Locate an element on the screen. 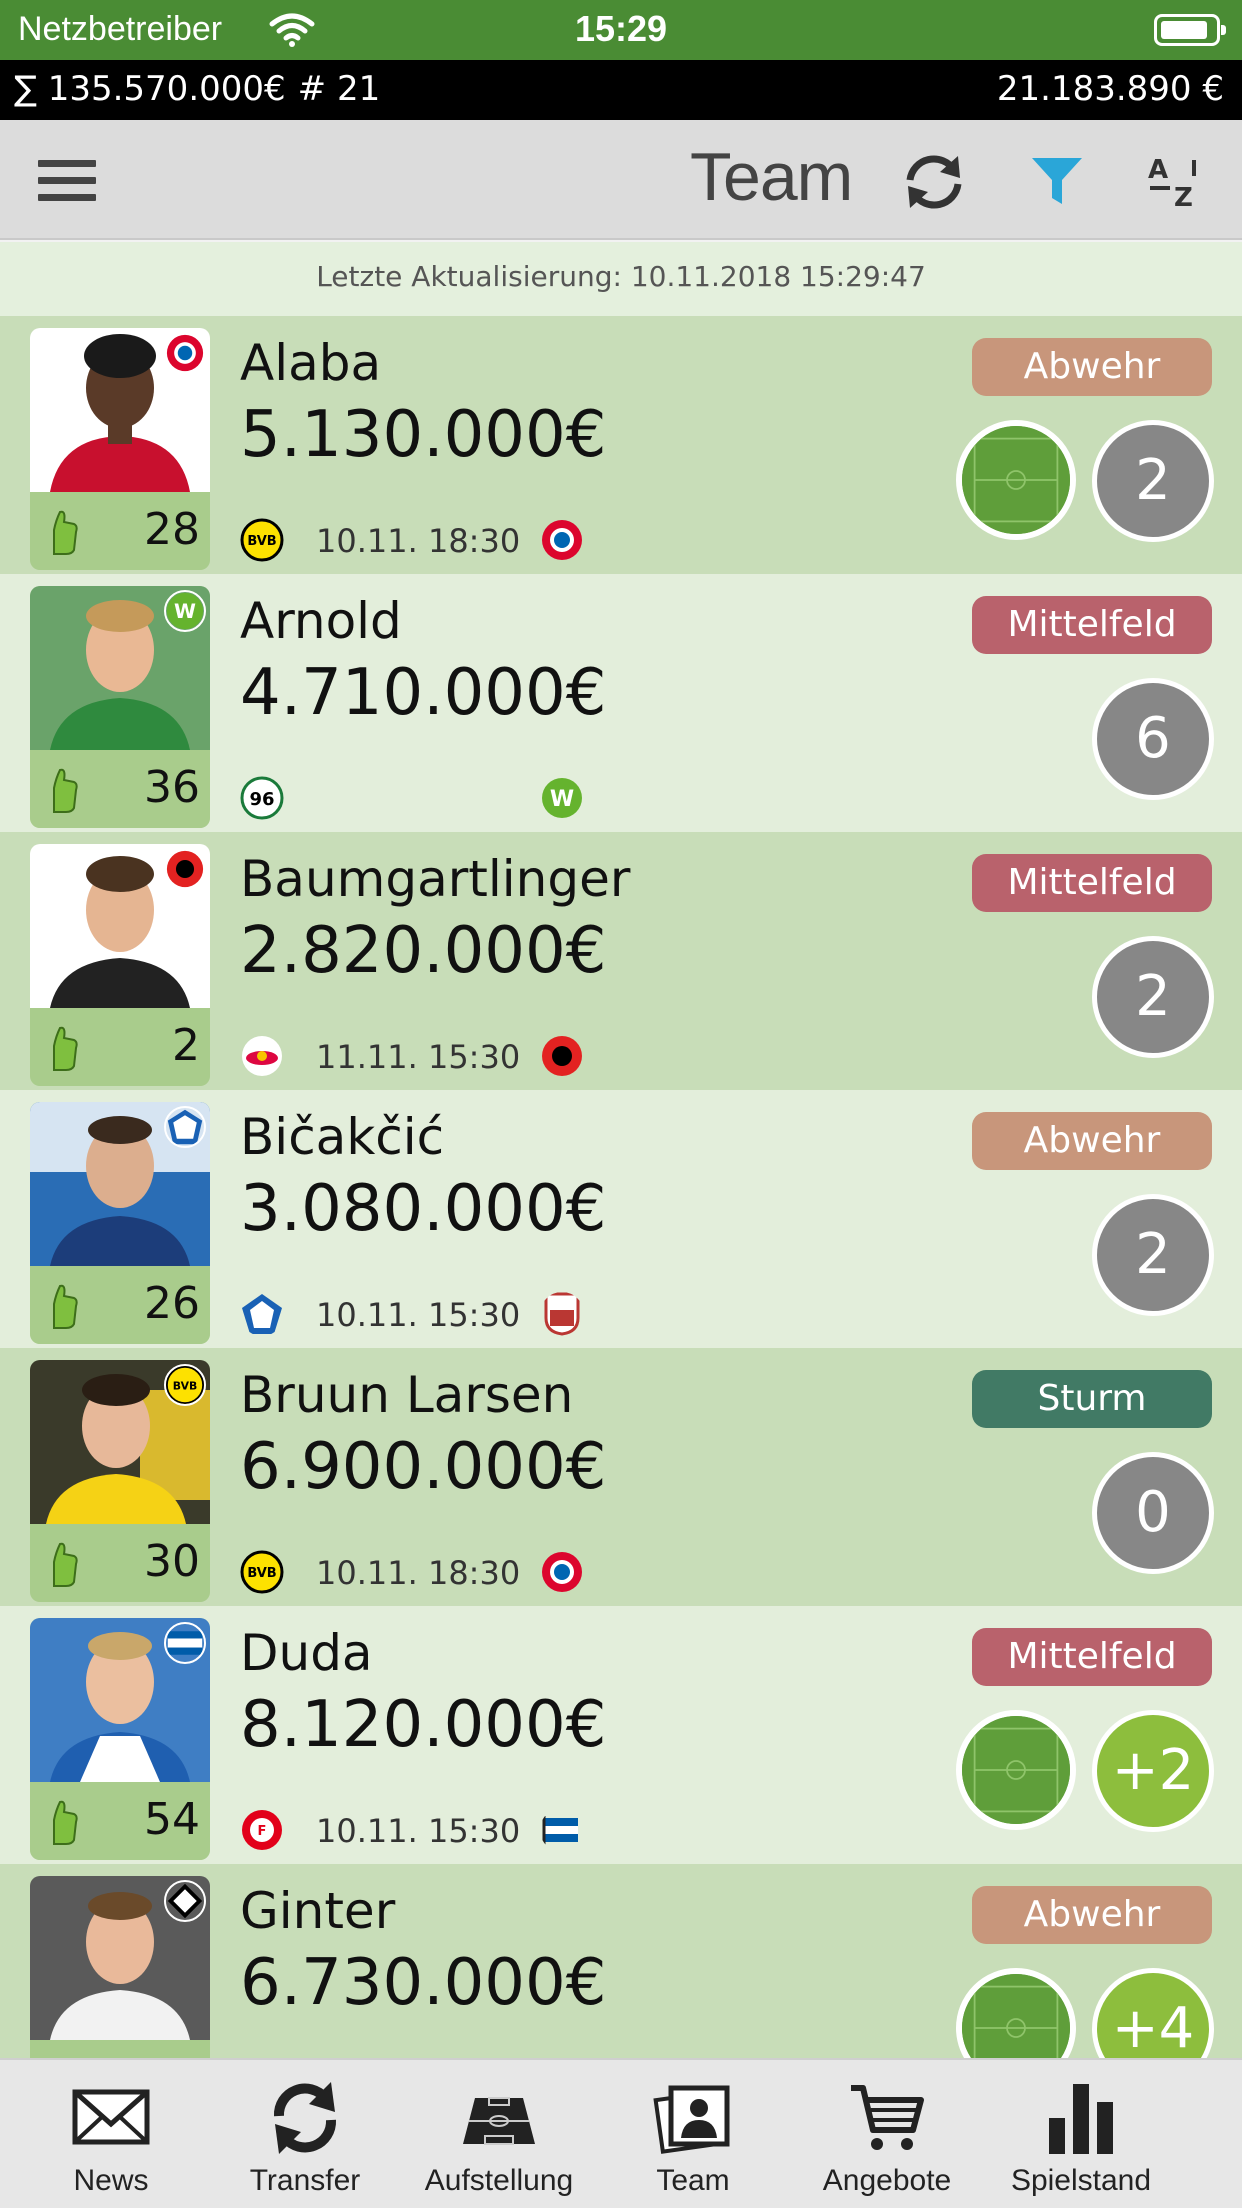 The height and width of the screenshot is (2208, 1242). svg-text: 96 is located at coordinates (261, 799).